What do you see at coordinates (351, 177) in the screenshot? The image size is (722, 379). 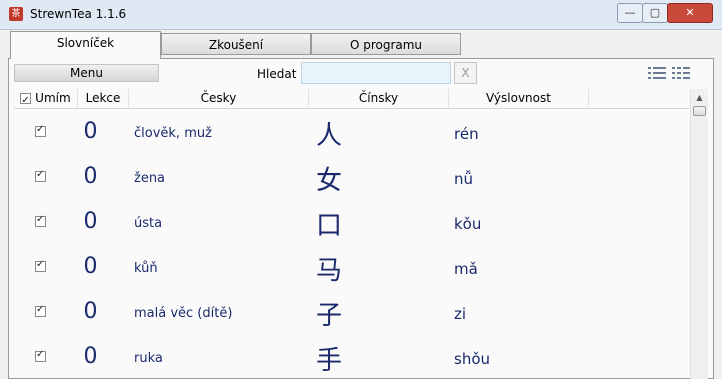 I see `table-row: 0 žena 女 nǚ` at bounding box center [351, 177].